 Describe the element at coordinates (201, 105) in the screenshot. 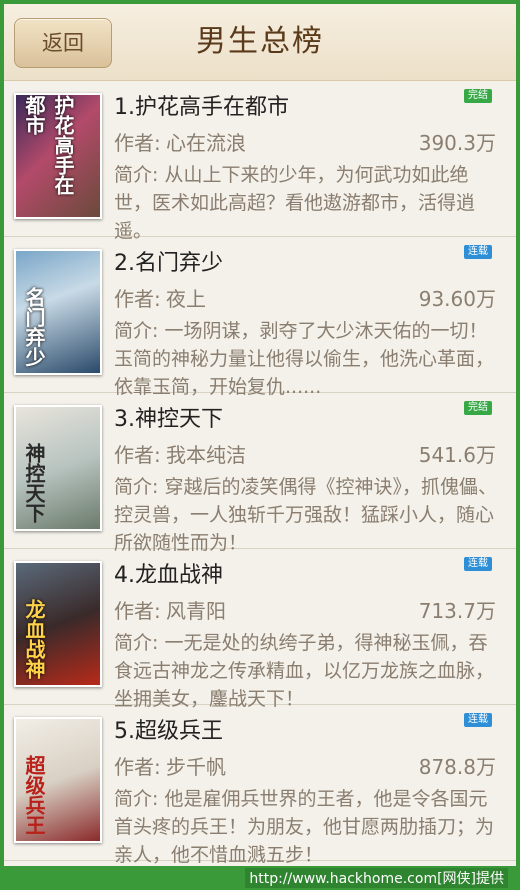

I see `book-title: 1.护花高手在都市` at that location.